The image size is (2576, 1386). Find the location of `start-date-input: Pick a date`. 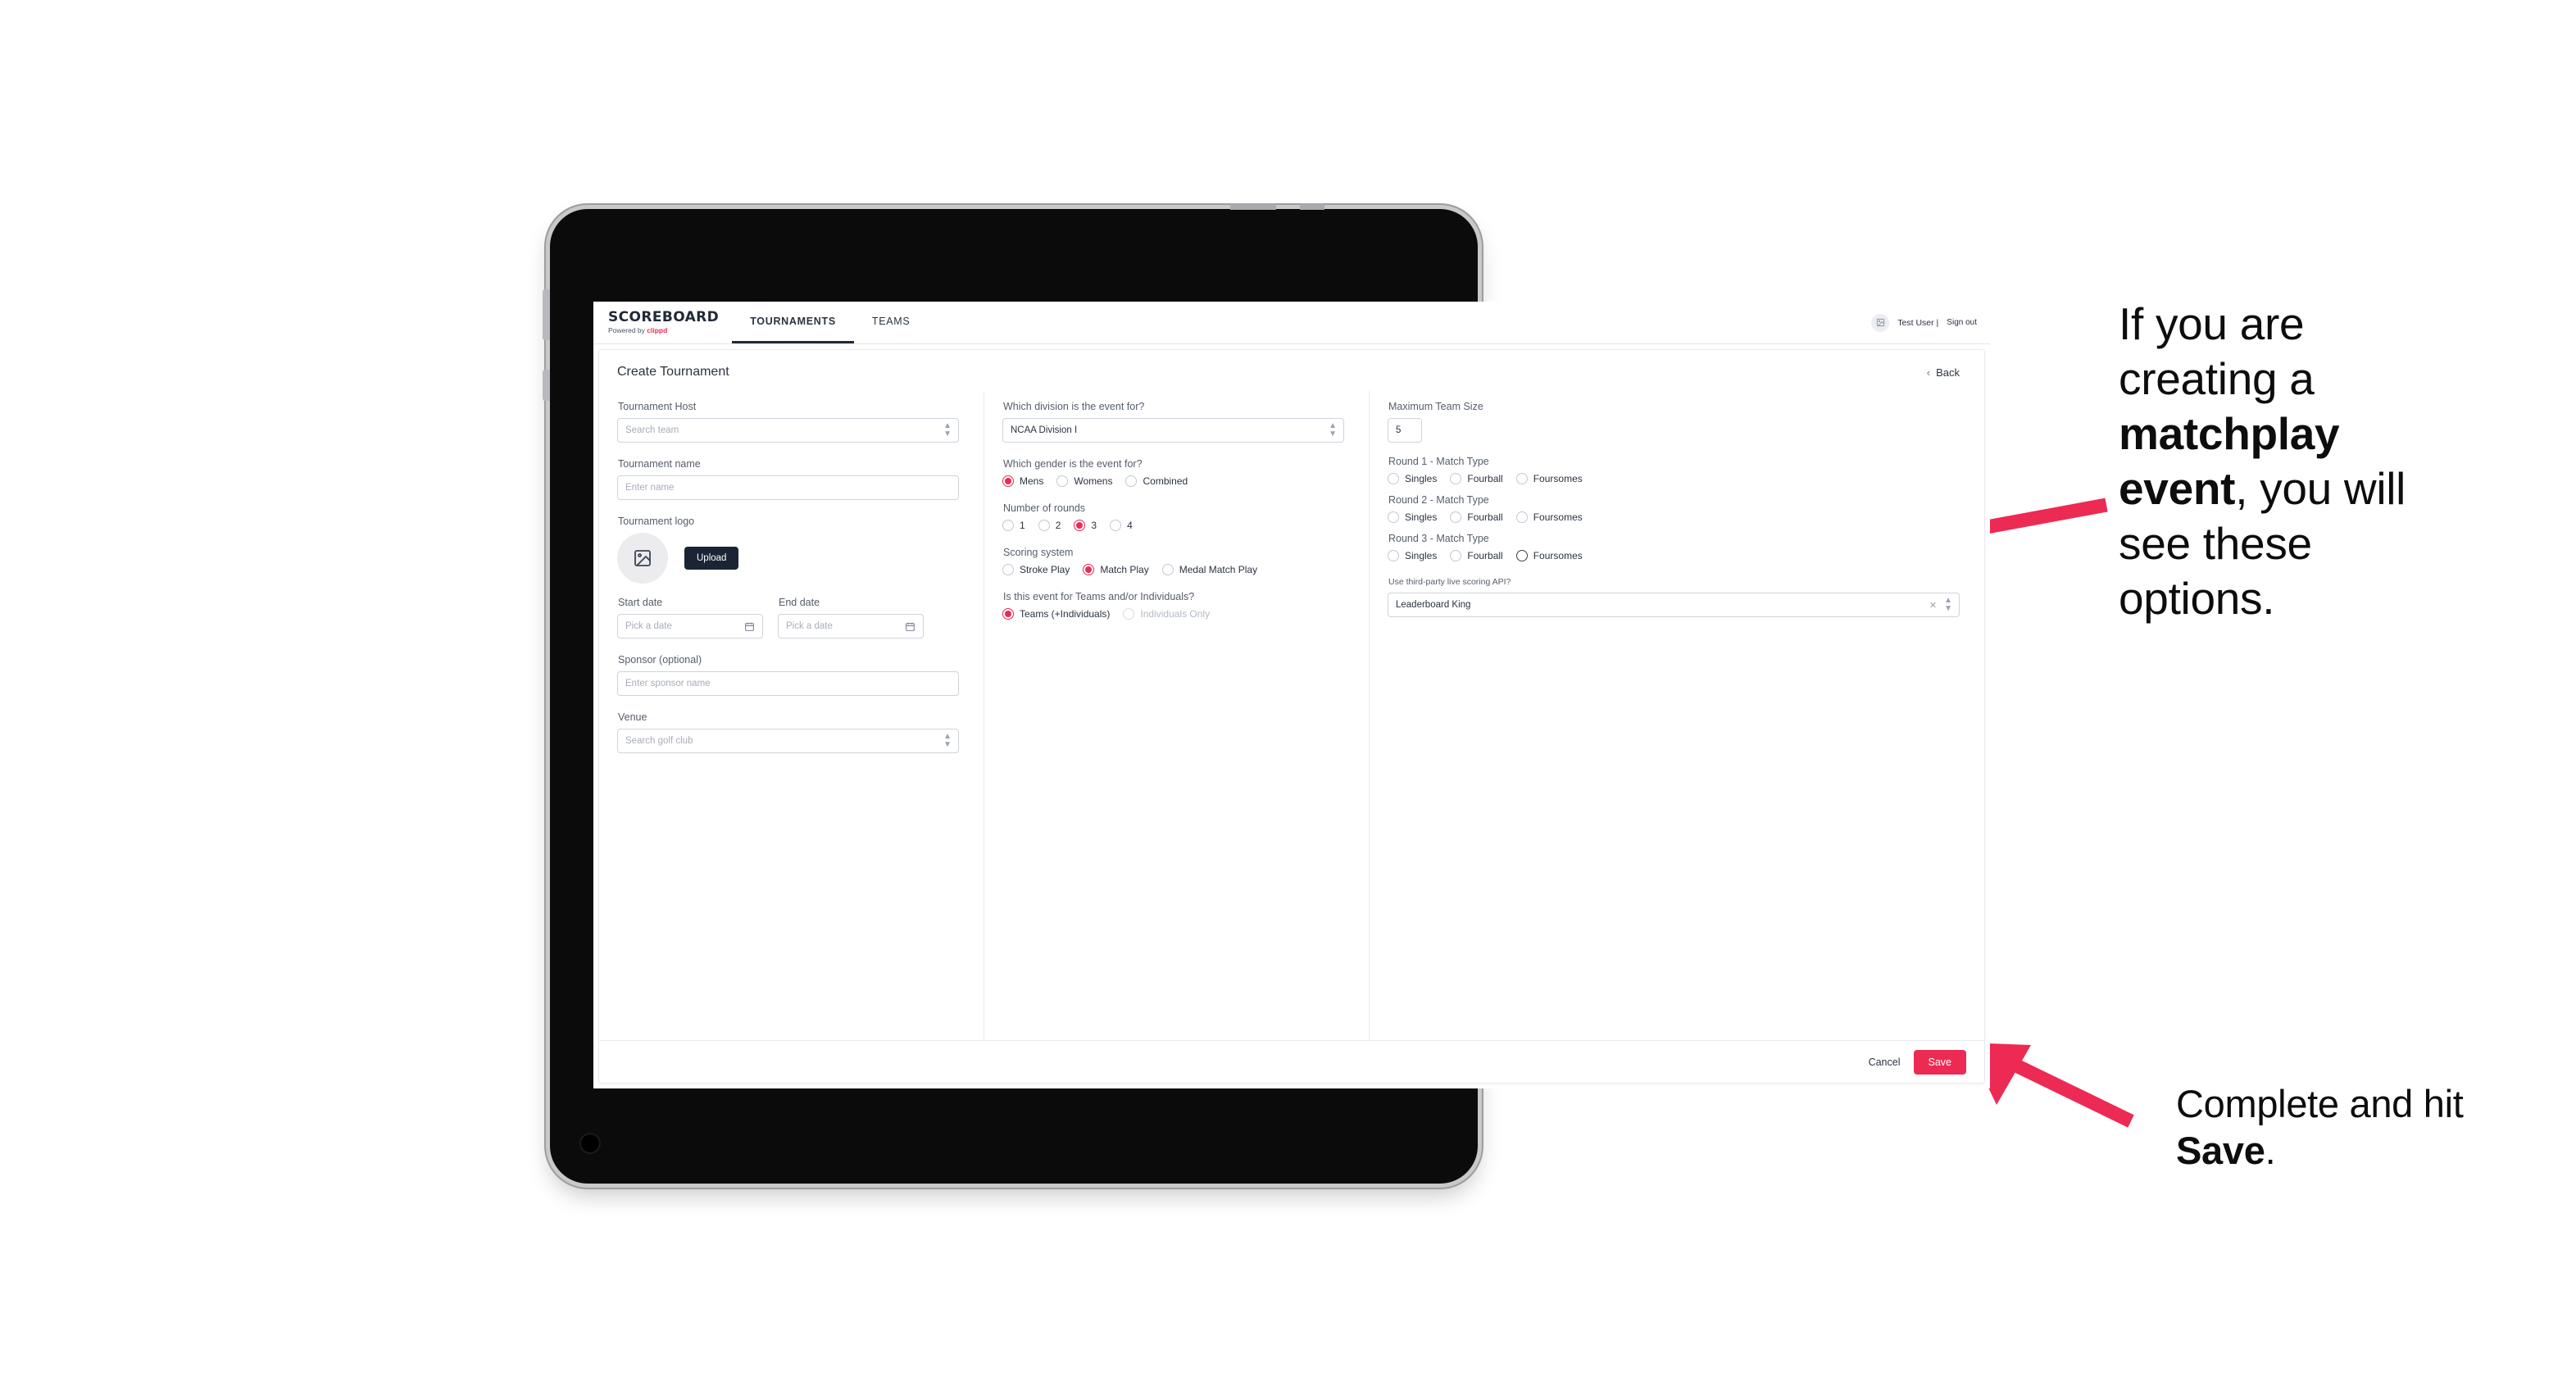

start-date-input: Pick a date is located at coordinates (690, 626).